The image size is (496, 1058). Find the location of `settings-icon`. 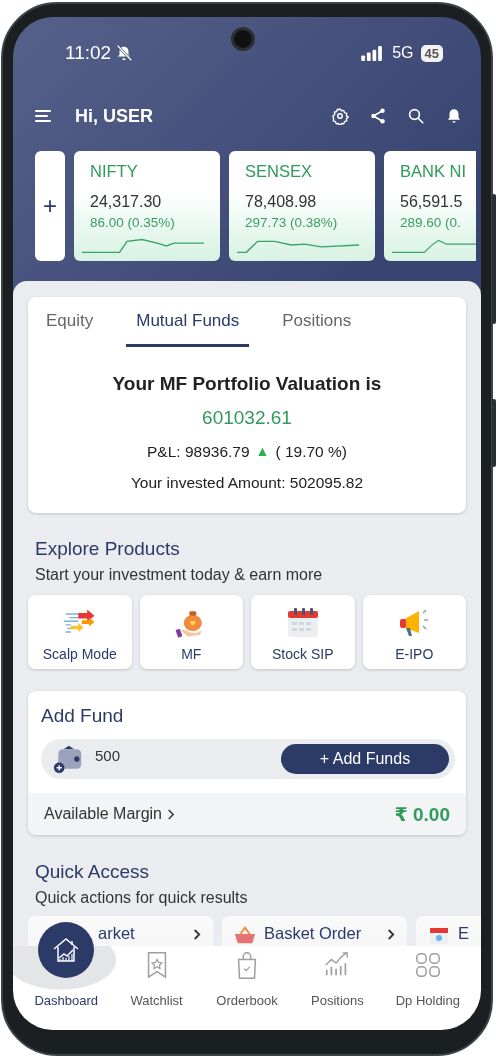

settings-icon is located at coordinates (340, 116).